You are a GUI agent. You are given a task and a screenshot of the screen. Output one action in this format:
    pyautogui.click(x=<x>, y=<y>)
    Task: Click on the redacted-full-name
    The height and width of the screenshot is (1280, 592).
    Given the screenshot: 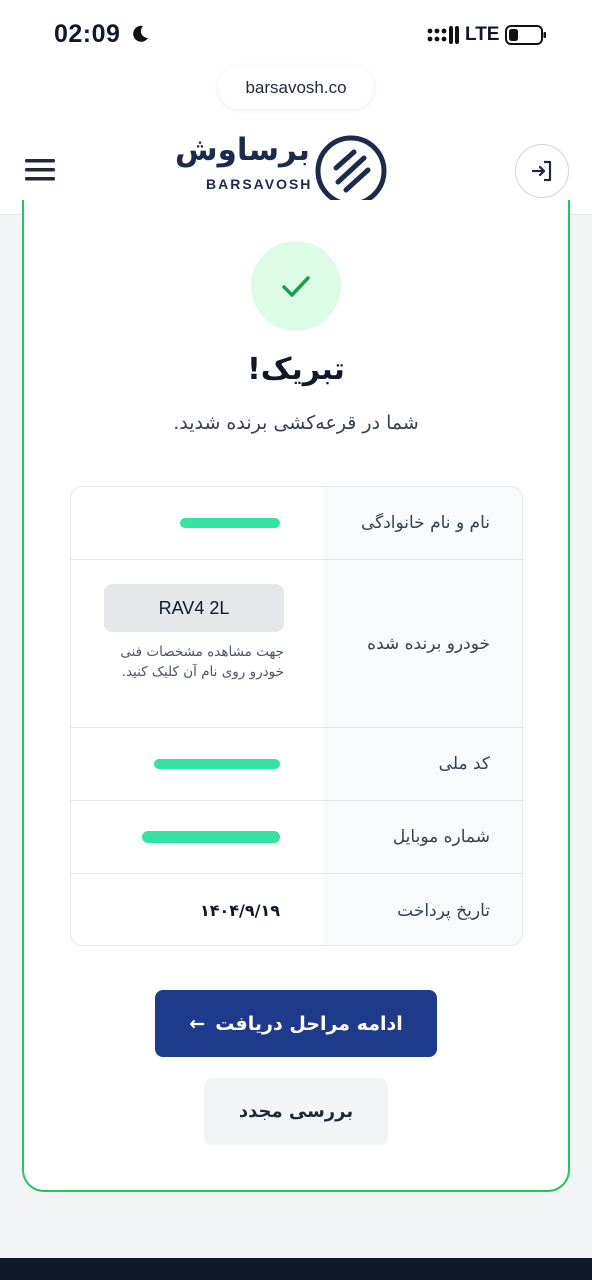 What is the action you would take?
    pyautogui.click(x=230, y=523)
    